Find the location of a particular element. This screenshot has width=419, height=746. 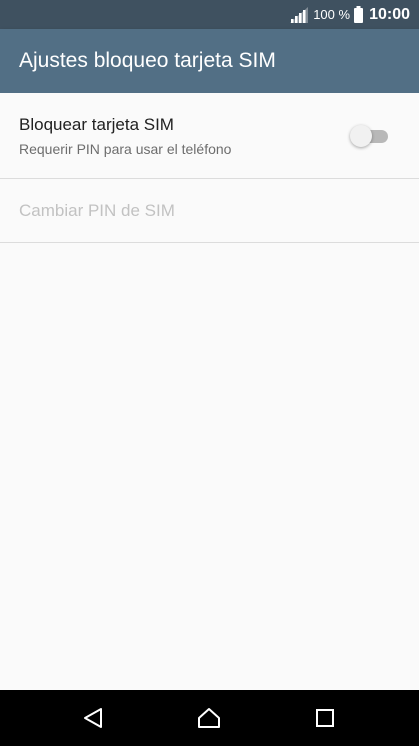

clock: 10:00 is located at coordinates (389, 14).